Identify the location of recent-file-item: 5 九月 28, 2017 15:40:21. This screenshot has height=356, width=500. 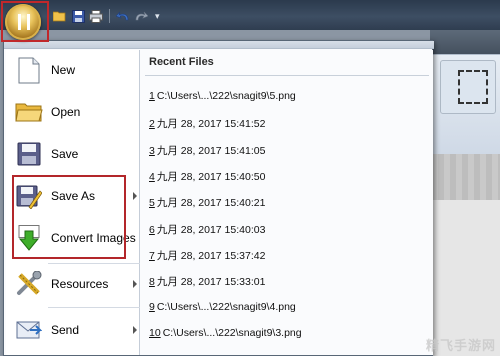
(207, 202).